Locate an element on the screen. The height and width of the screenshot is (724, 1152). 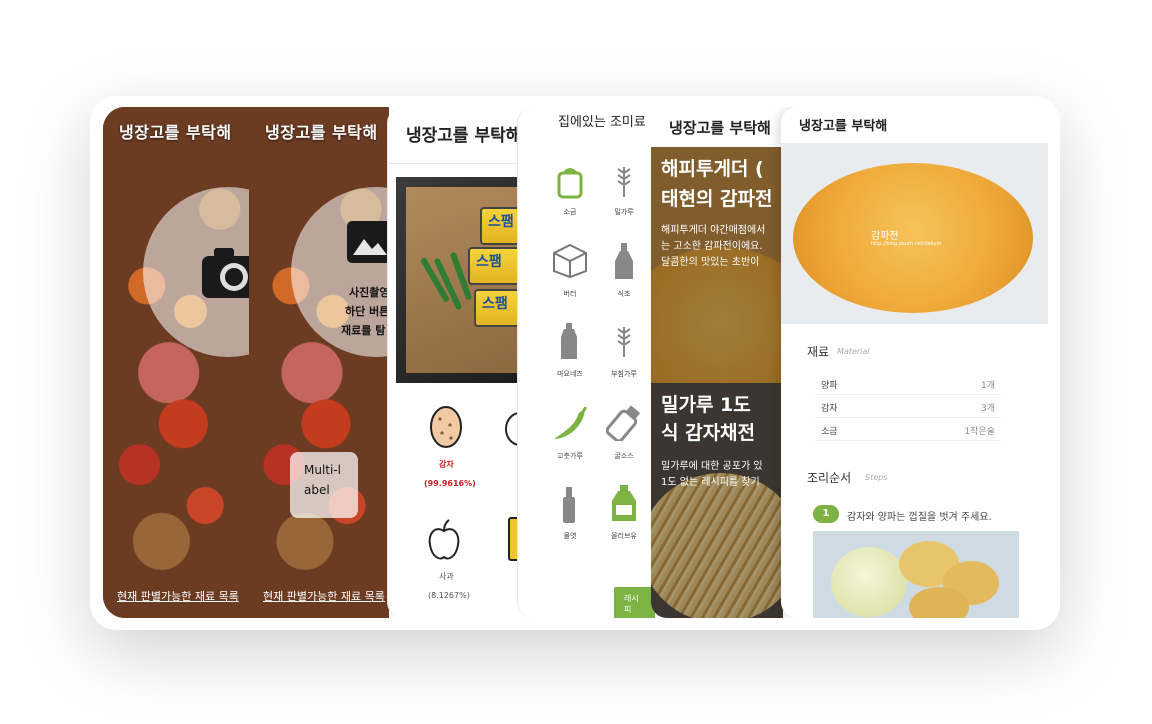
recipe-desc-line: 밀가루에 대한 공포가 있 is located at coordinates (712, 466).